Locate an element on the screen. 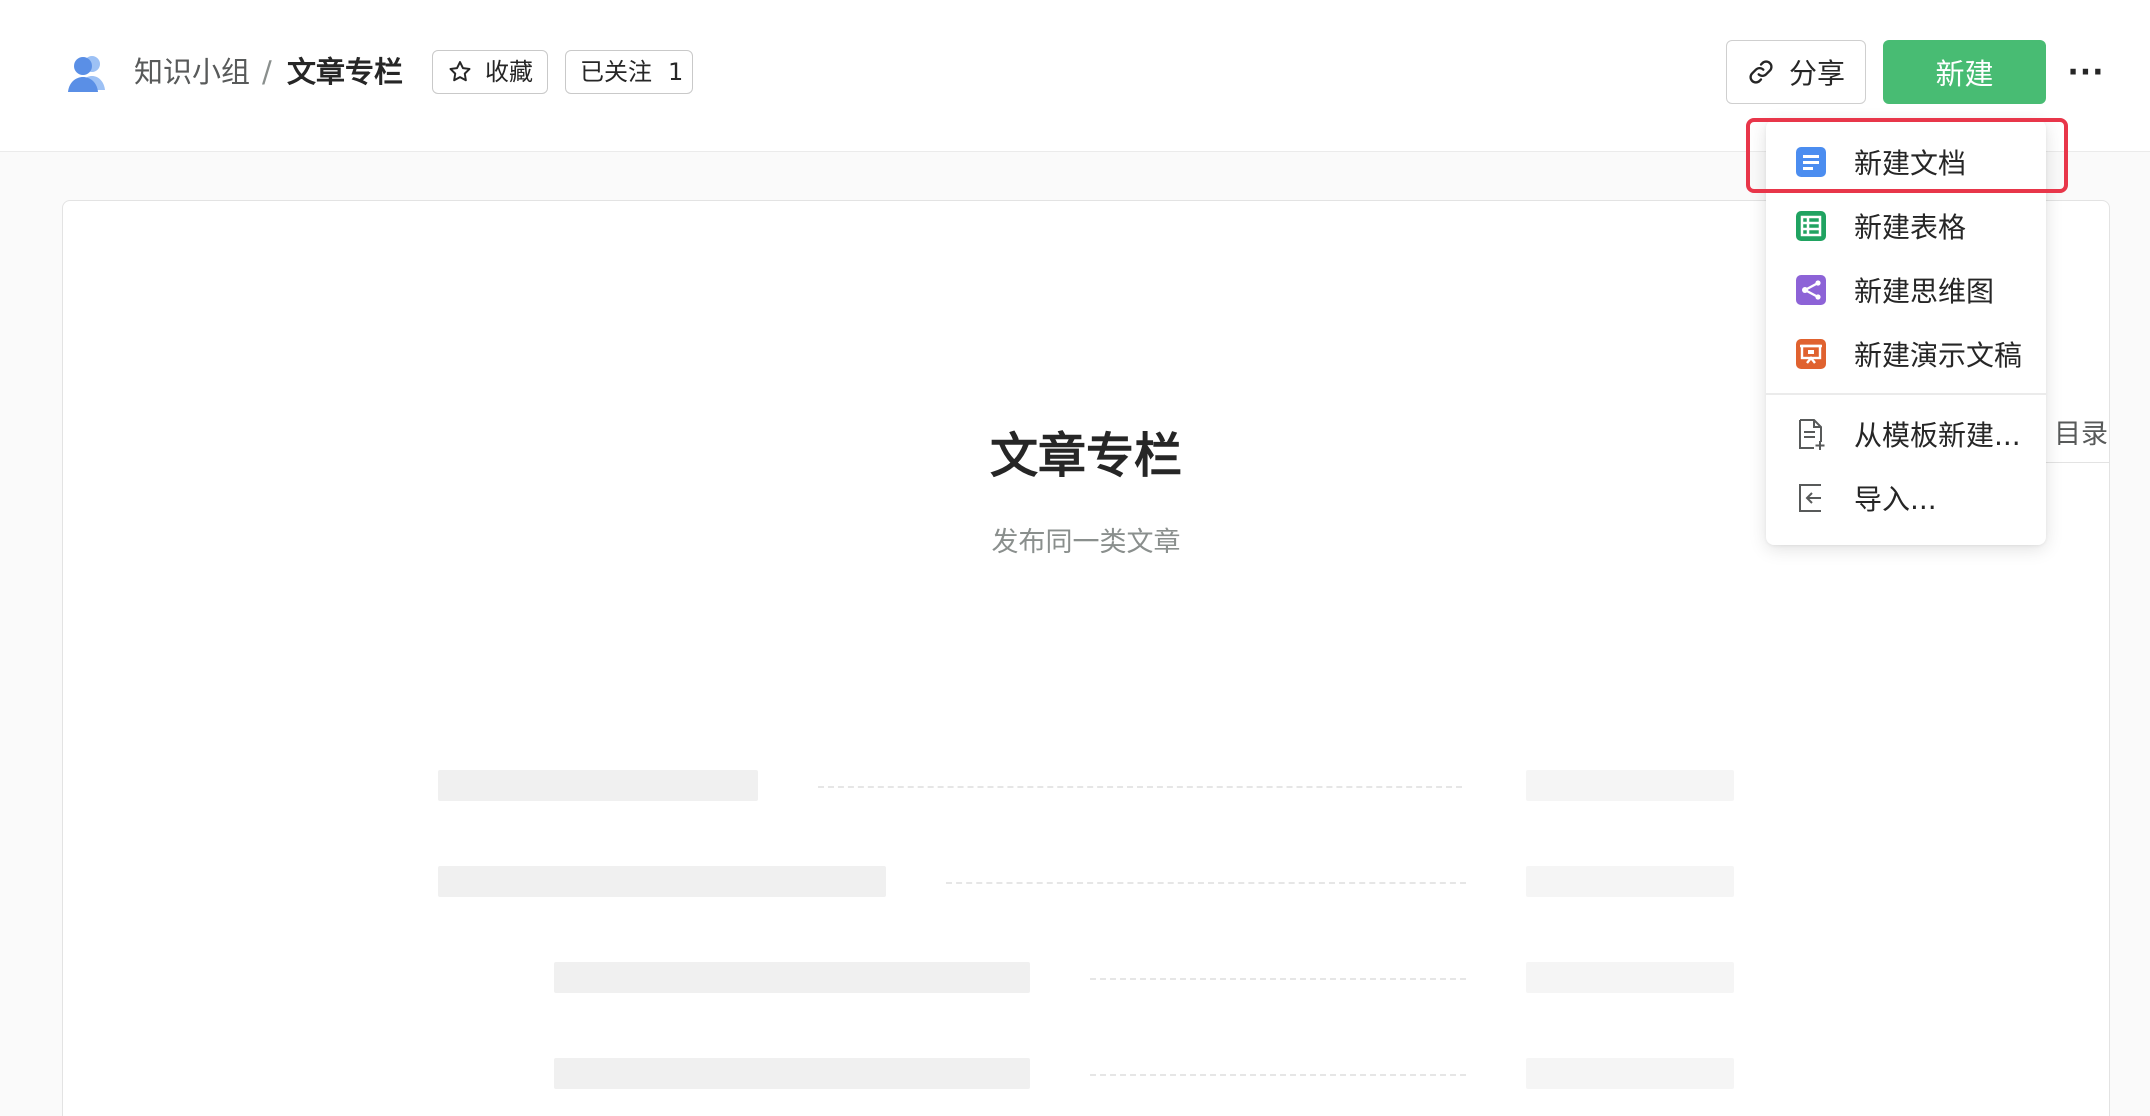  sheet-icon is located at coordinates (1811, 226).